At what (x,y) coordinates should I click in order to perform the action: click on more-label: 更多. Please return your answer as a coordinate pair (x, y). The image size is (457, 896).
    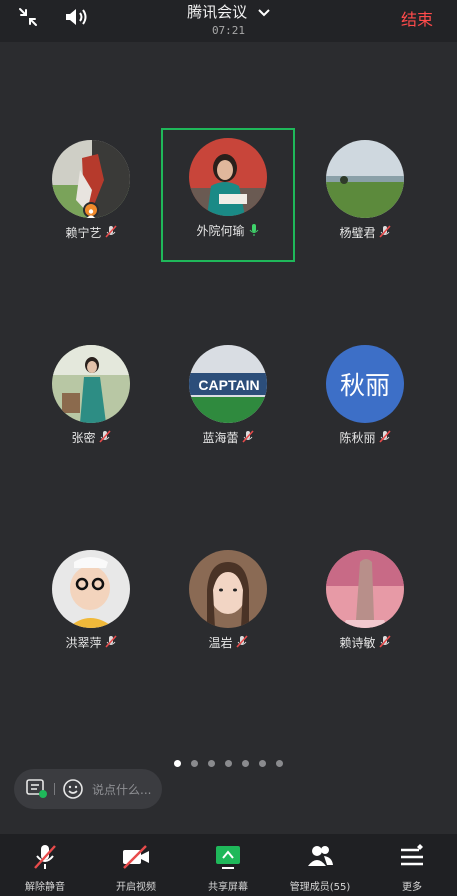
    Looking at the image, I should click on (412, 887).